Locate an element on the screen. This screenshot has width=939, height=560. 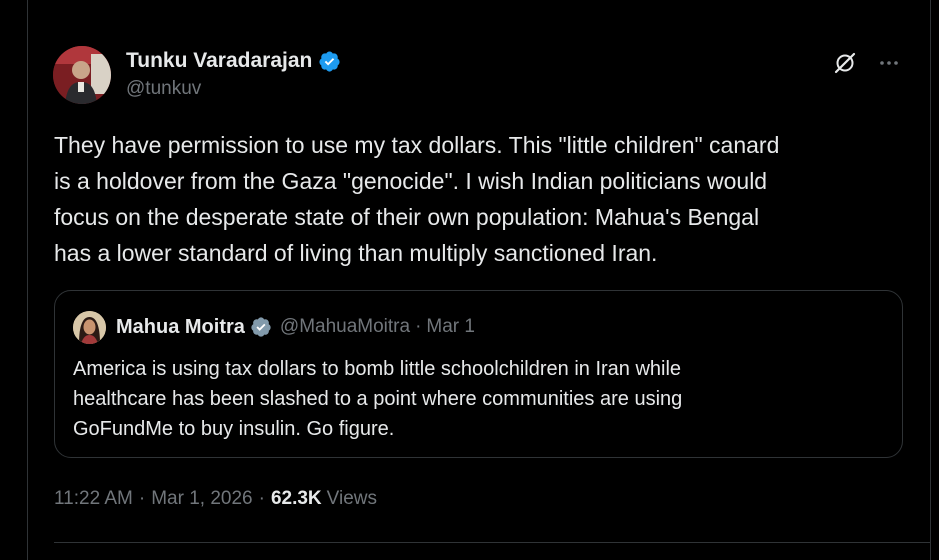
quote-author-handle: @MahuaMoitra is located at coordinates (345, 327).